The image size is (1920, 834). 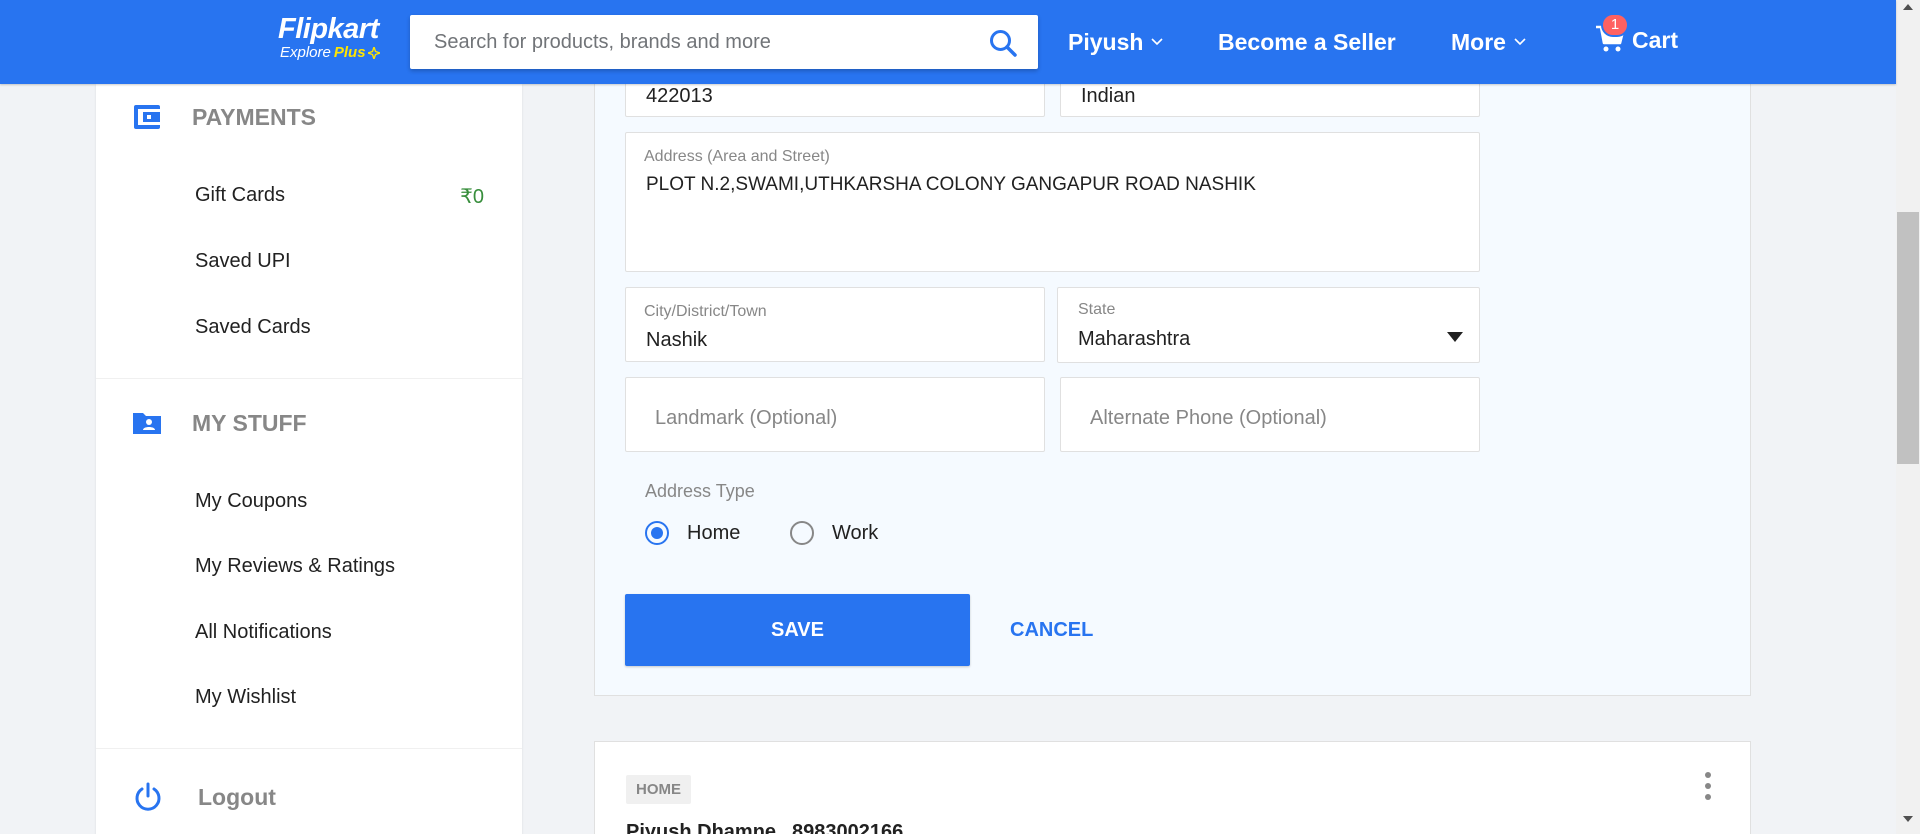 I want to click on search-bar, so click(x=724, y=42).